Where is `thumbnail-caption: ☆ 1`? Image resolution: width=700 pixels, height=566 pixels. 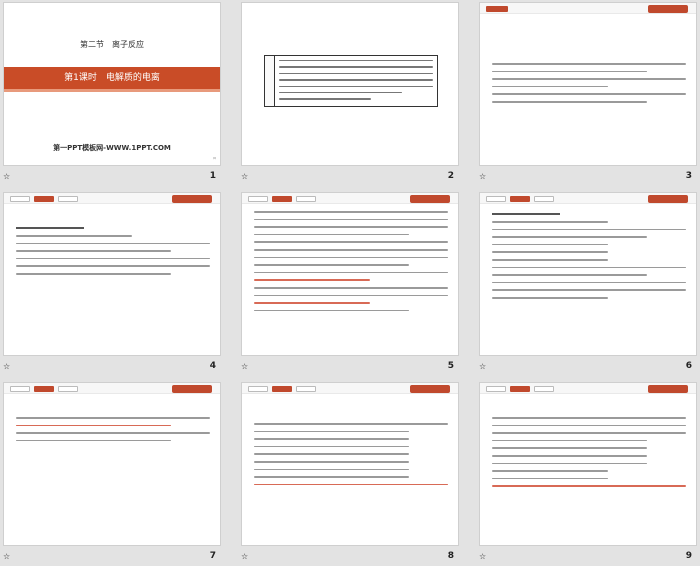
thumbnail-caption: ☆ 1 is located at coordinates (111, 177).